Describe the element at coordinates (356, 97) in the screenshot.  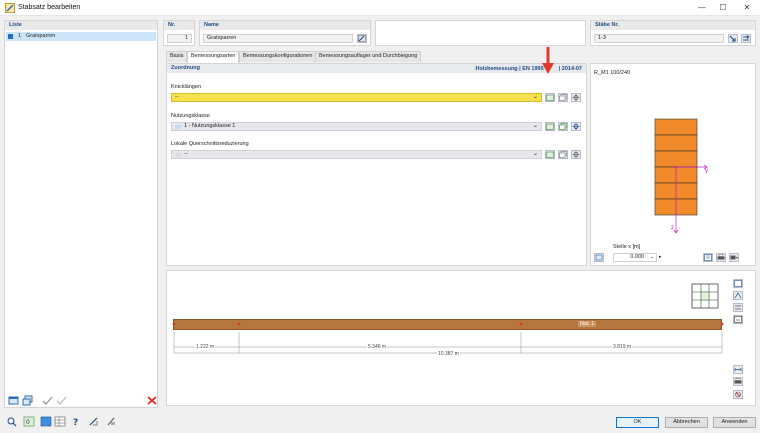
I see `buckling-select: -- ⌄` at that location.